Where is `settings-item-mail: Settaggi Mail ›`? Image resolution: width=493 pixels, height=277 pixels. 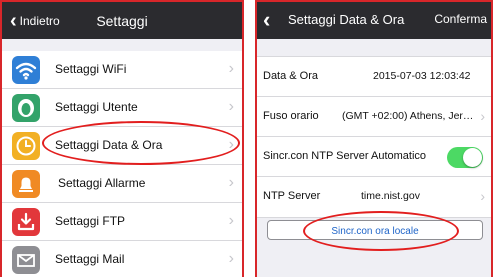 settings-item-mail: Settaggi Mail › is located at coordinates (122, 259).